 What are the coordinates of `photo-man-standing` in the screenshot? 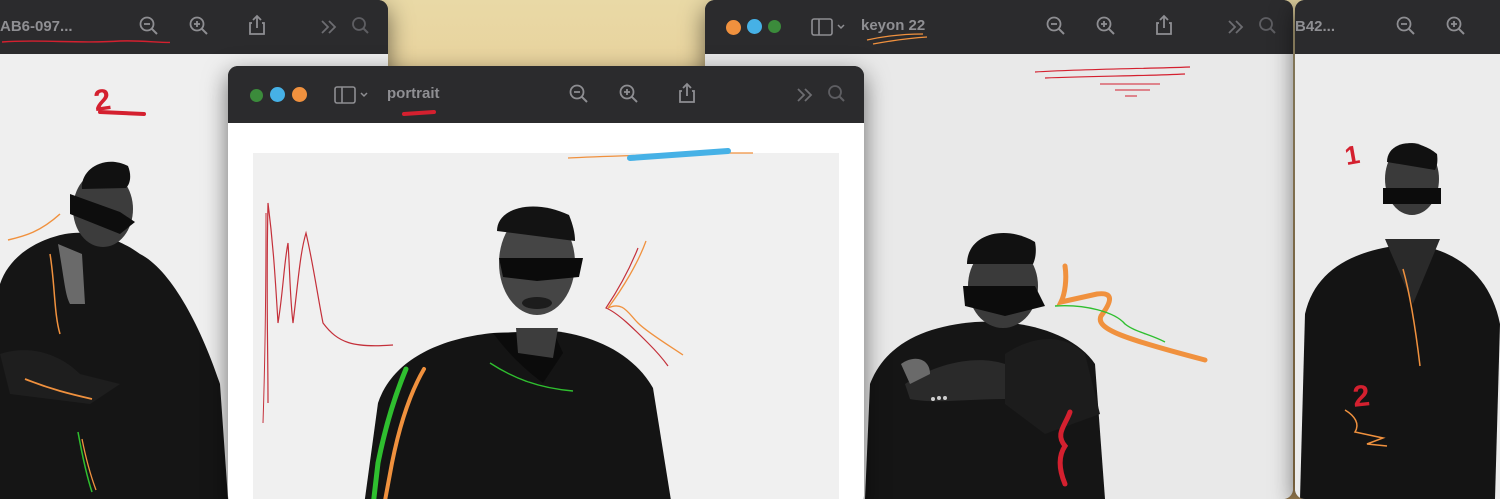 It's located at (1397, 276).